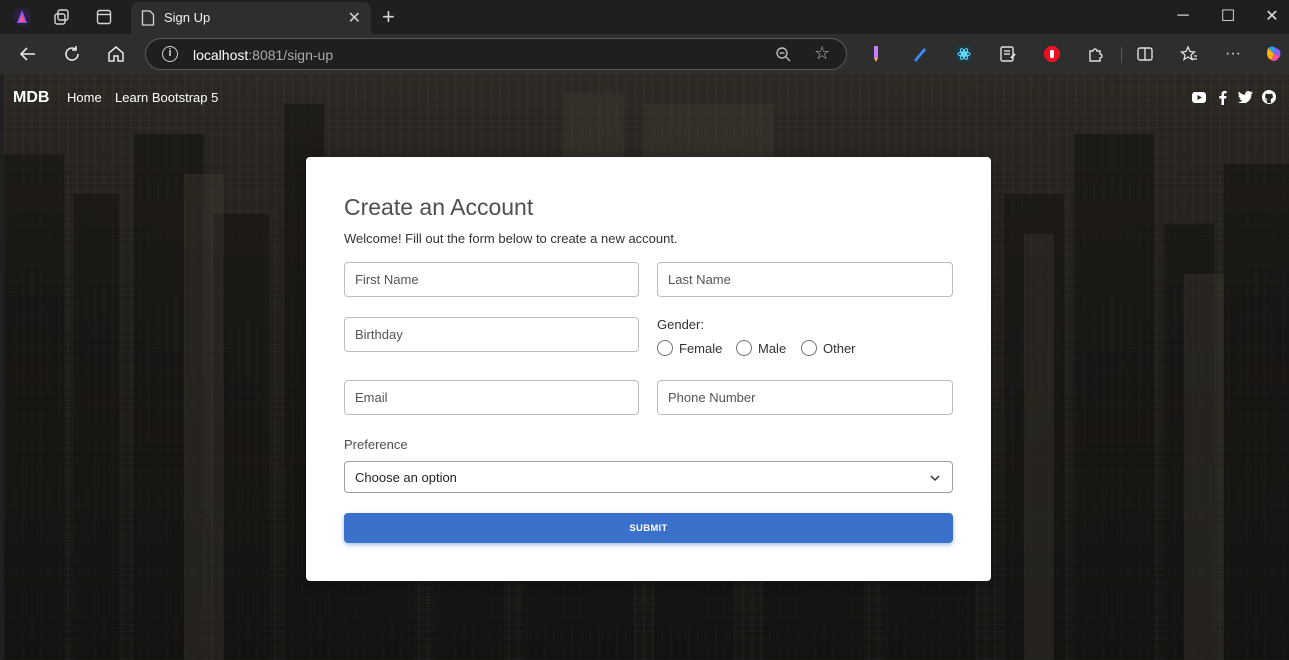  I want to click on radio-other, so click(809, 348).